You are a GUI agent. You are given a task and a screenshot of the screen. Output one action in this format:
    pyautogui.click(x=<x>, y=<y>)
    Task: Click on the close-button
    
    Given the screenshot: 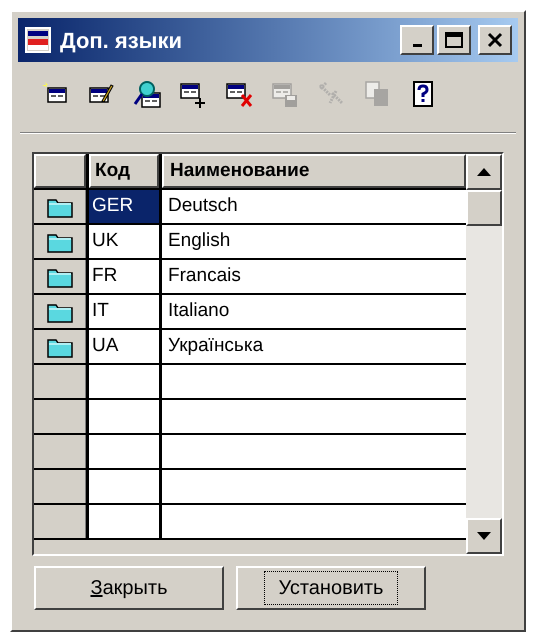 What is the action you would take?
    pyautogui.click(x=495, y=40)
    